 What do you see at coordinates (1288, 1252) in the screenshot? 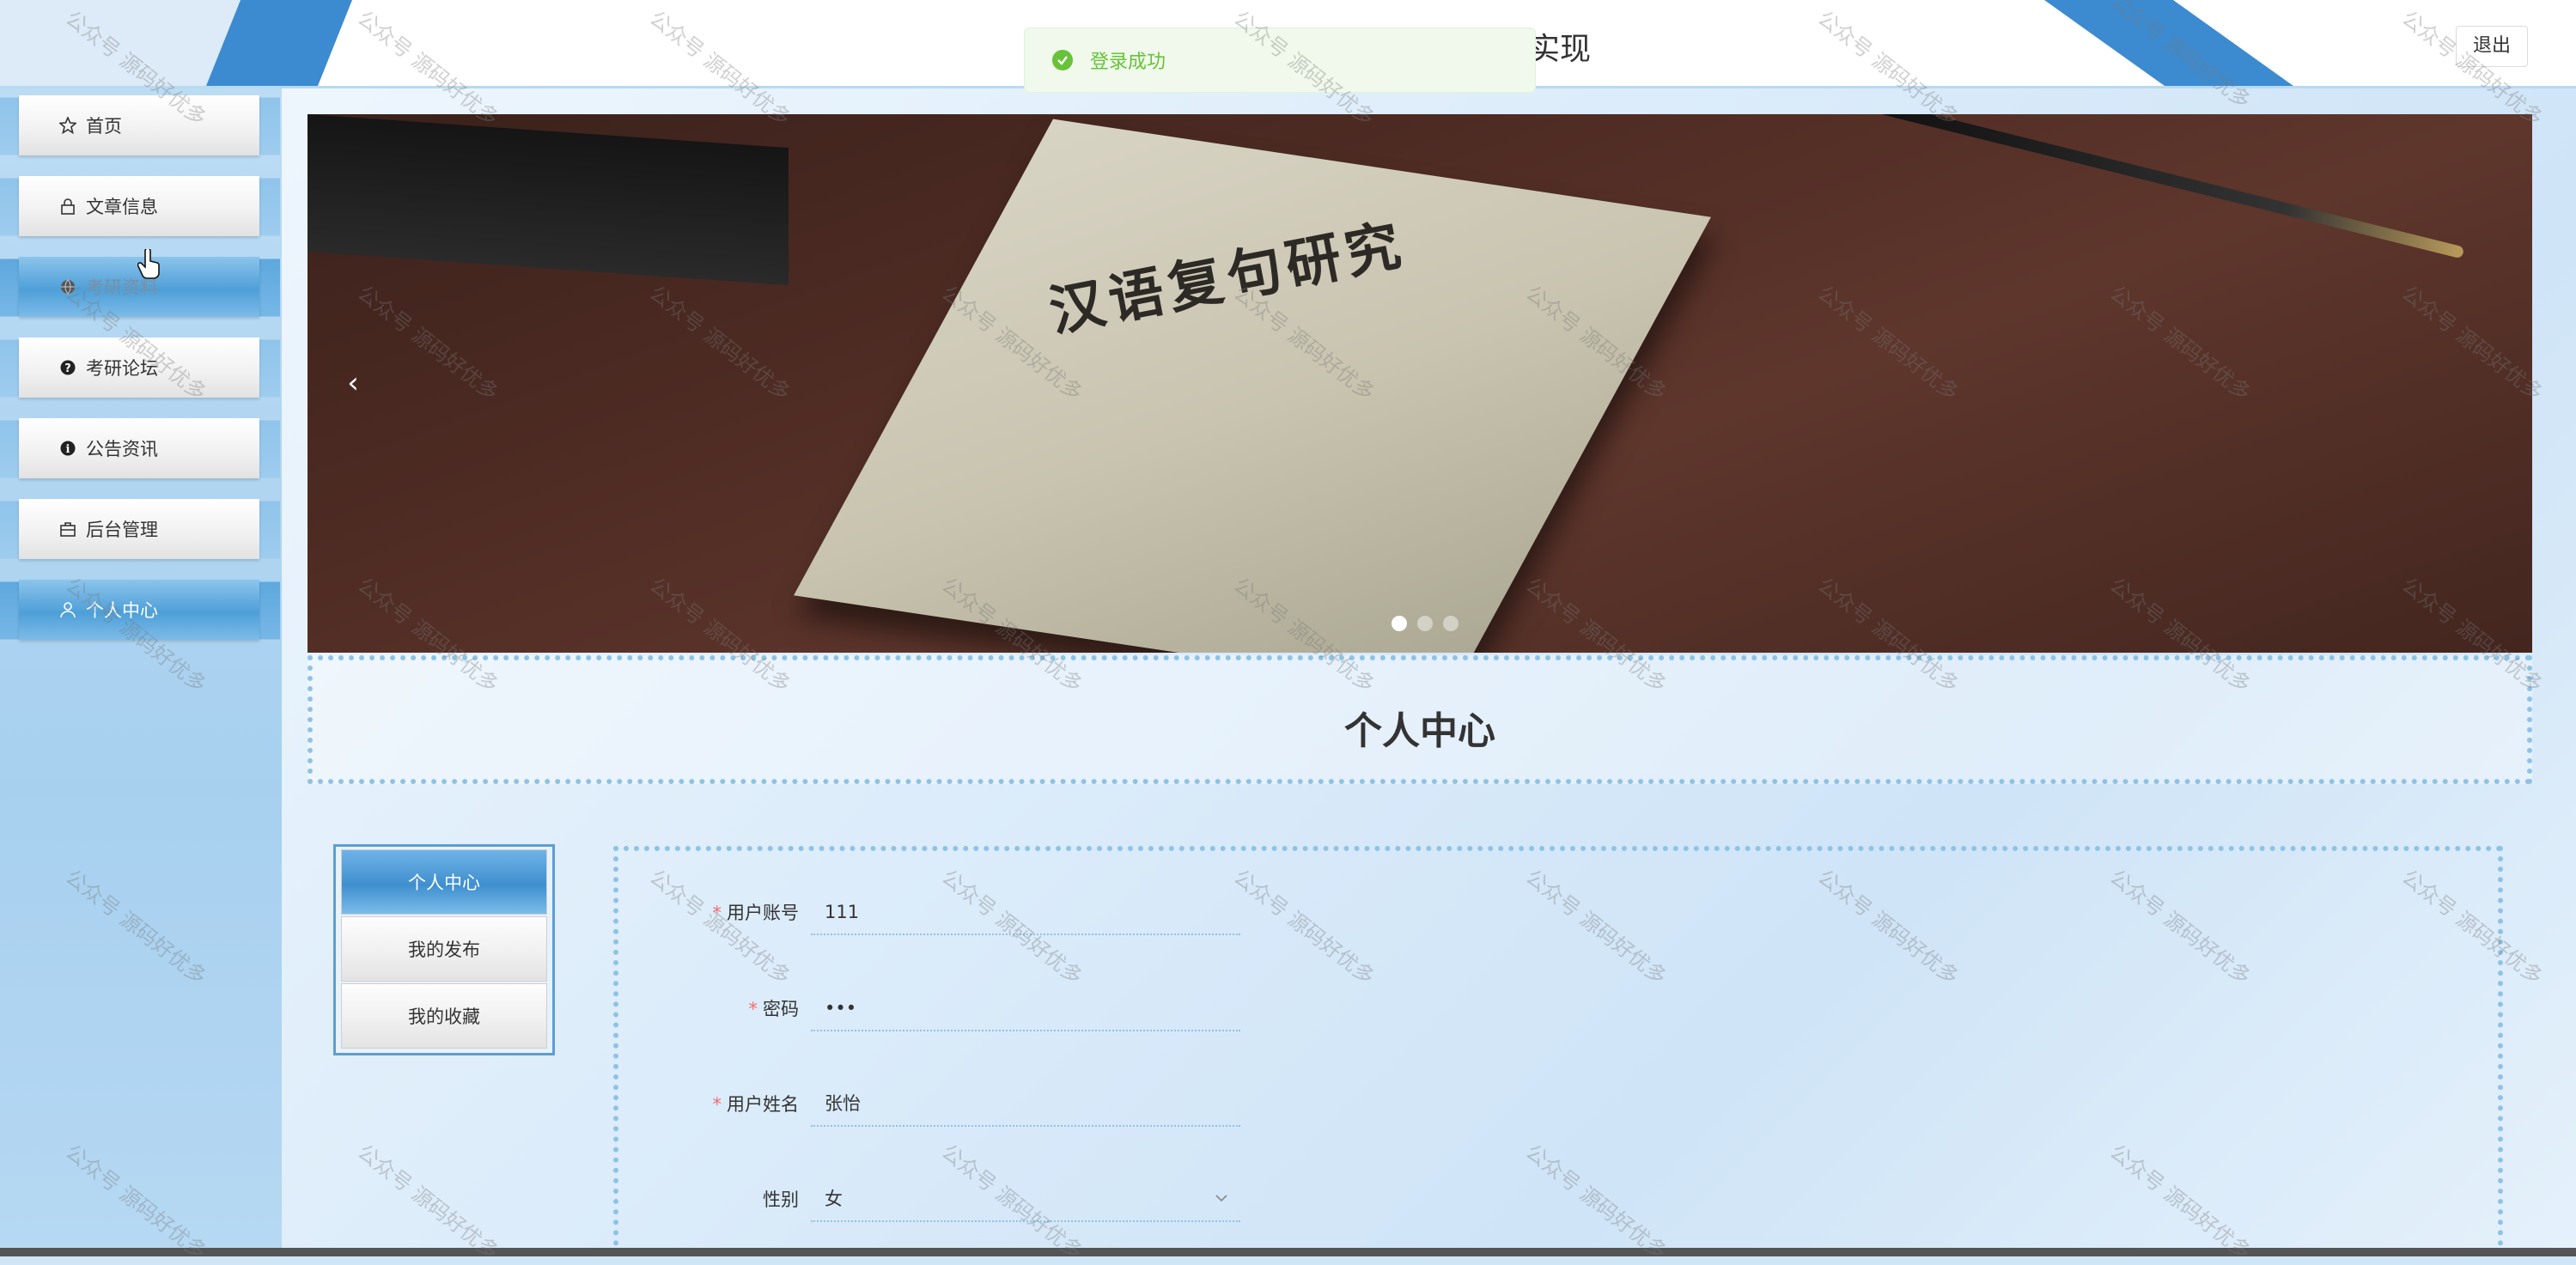
I see `bottom-scrollbar` at bounding box center [1288, 1252].